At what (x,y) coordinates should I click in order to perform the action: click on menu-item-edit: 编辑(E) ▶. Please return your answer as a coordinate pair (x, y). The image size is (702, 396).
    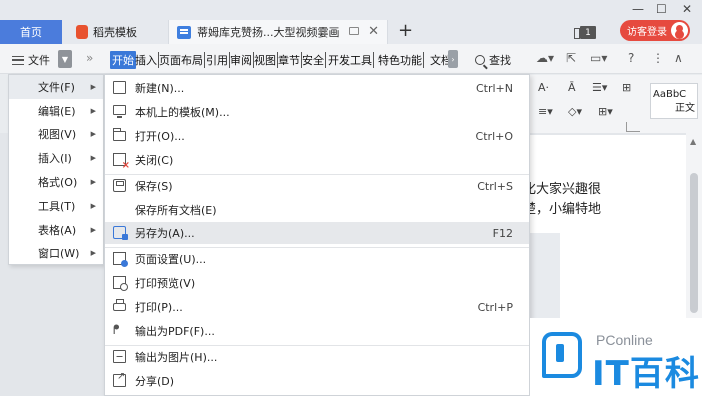
    Looking at the image, I should click on (56, 111).